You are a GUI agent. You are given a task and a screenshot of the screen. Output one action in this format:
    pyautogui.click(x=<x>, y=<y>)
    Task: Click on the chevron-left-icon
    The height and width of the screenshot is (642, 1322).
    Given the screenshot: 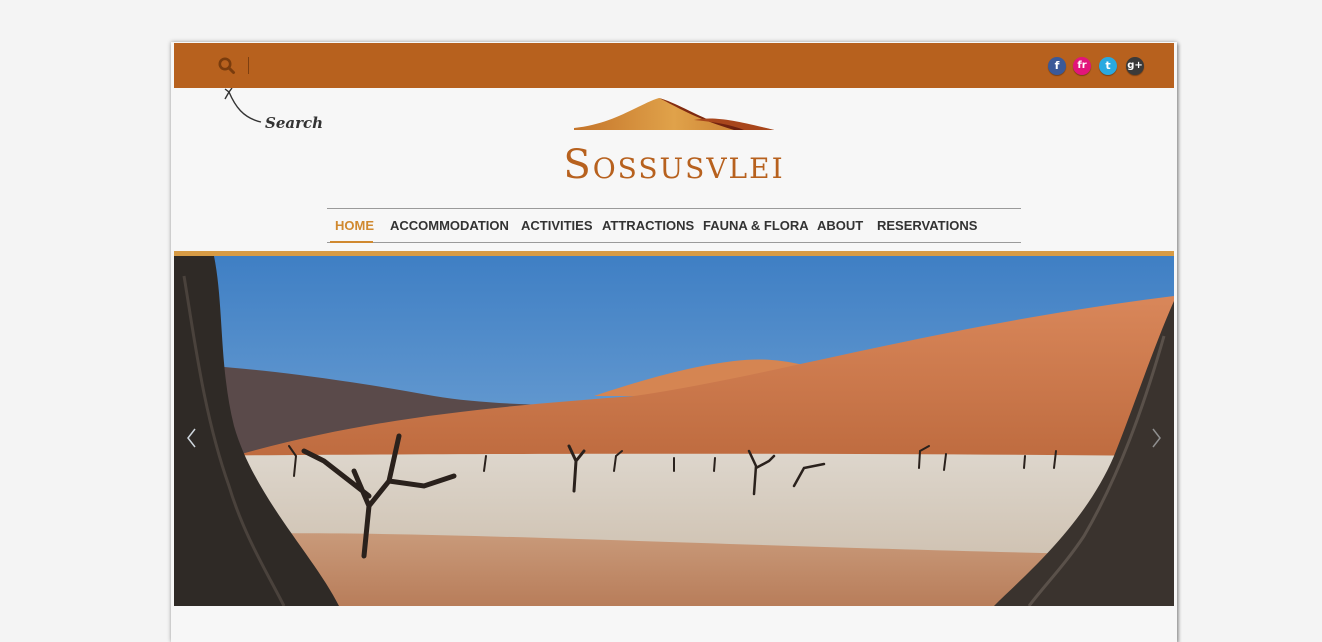 What is the action you would take?
    pyautogui.click(x=192, y=438)
    